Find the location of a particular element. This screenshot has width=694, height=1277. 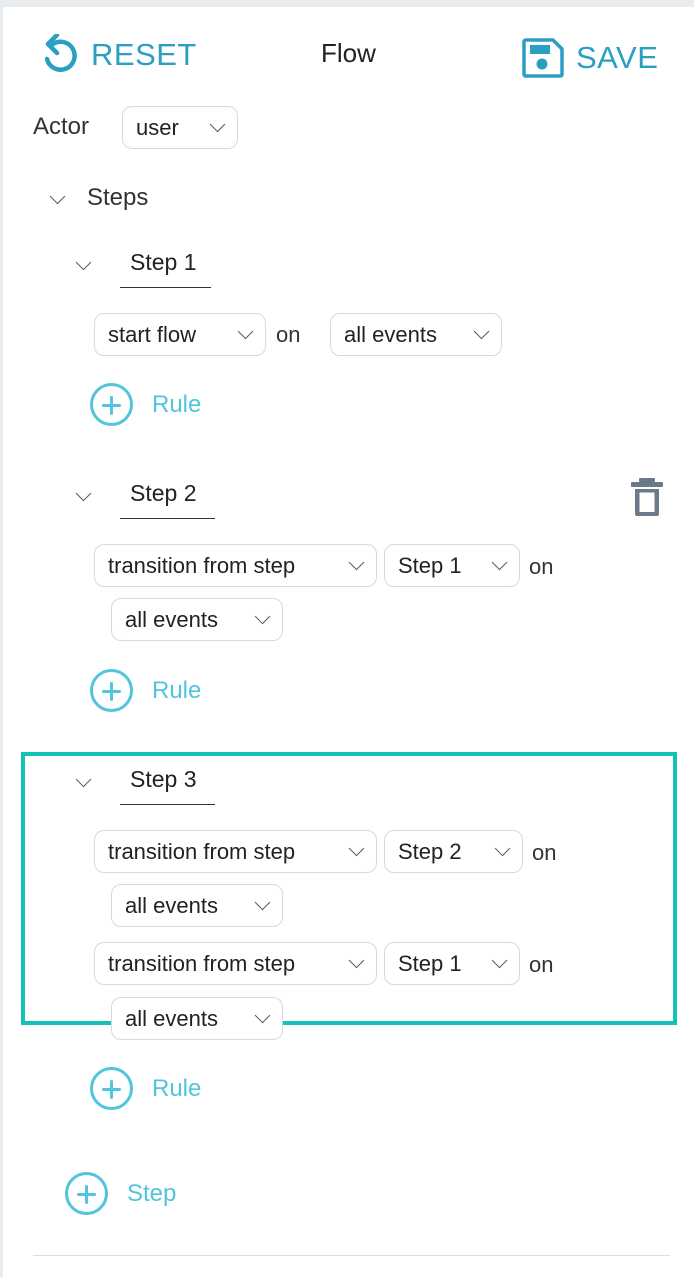

step-3-rule-1-events-select: all events is located at coordinates (197, 905).